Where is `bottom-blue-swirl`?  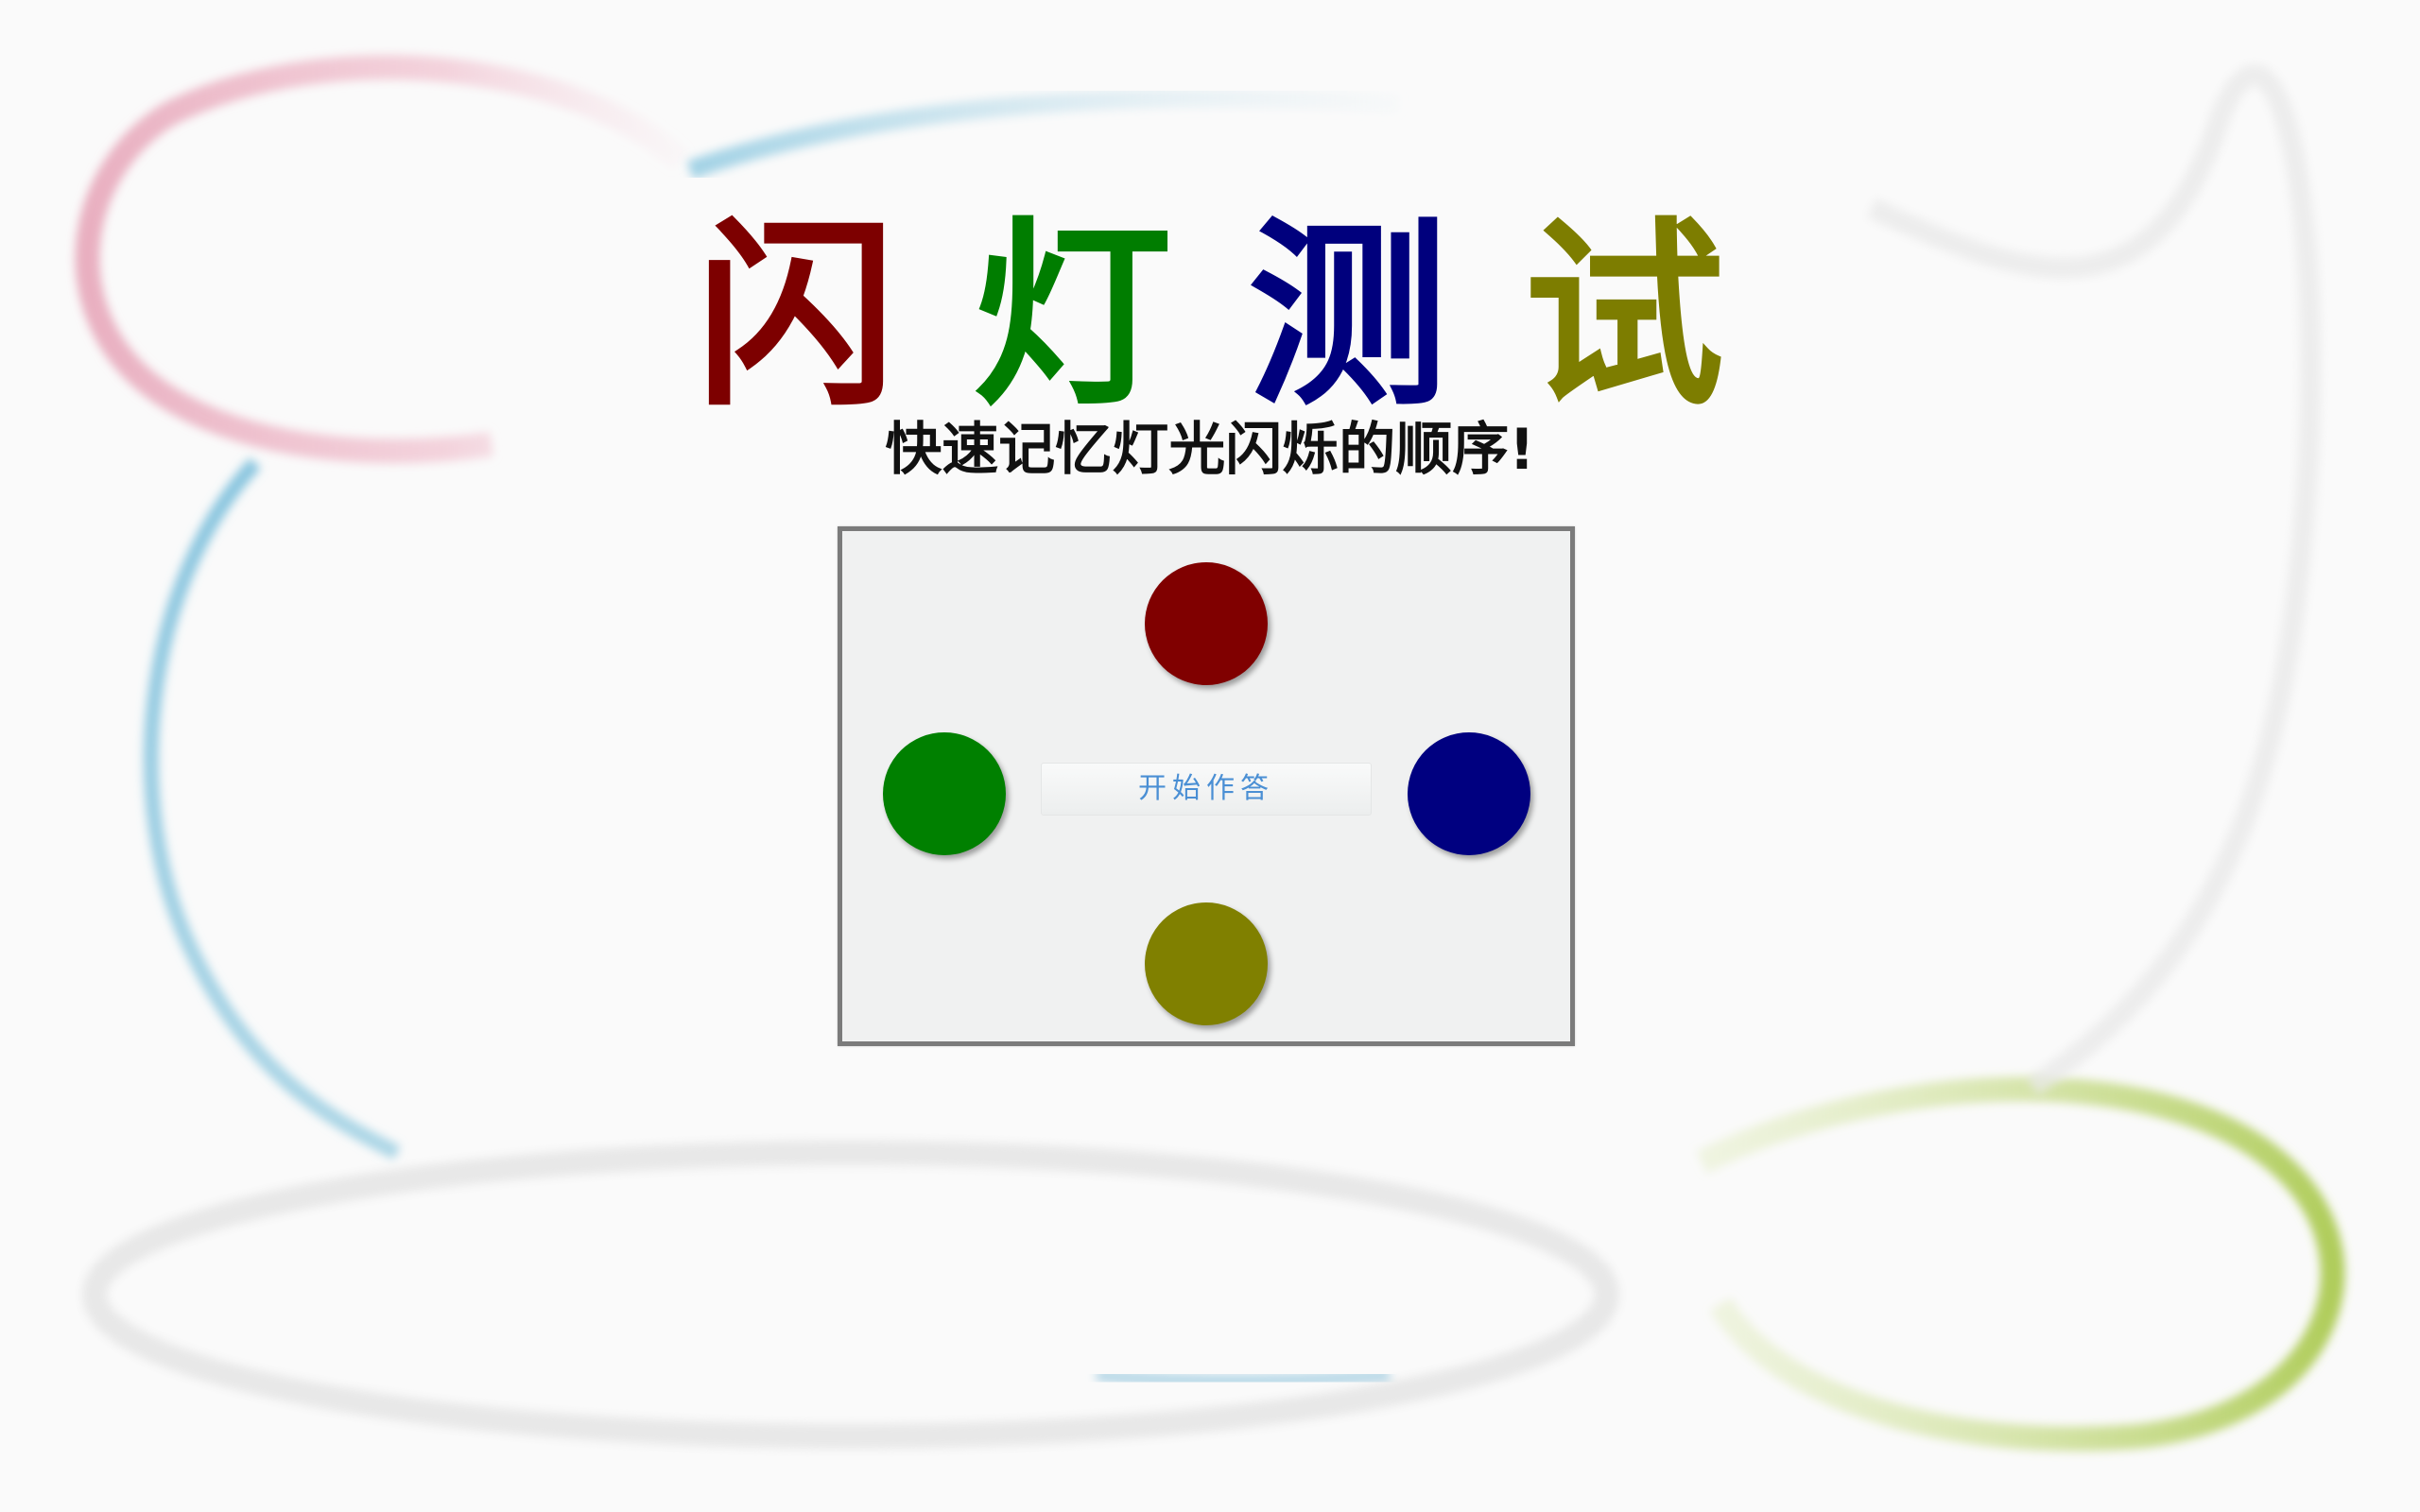
bottom-blue-swirl is located at coordinates (1243, 1378).